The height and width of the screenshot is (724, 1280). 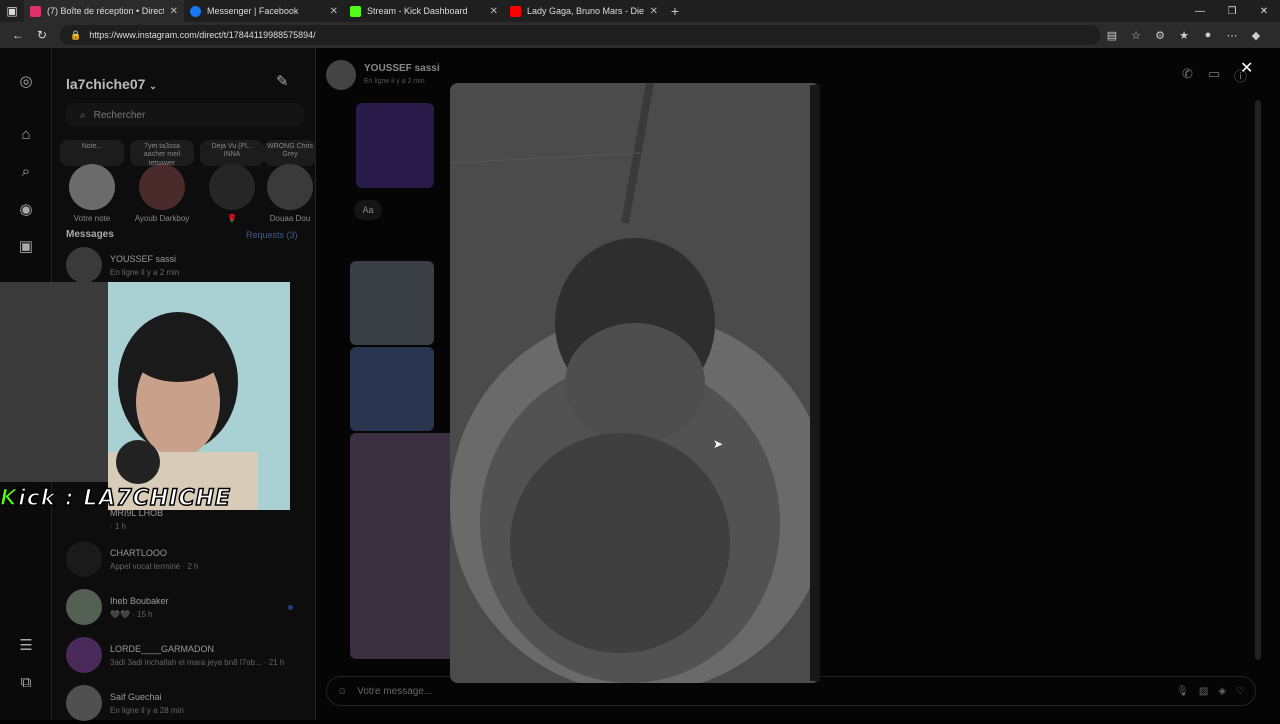 I want to click on contact-name: YOUSSEF sassi, so click(x=402, y=68).